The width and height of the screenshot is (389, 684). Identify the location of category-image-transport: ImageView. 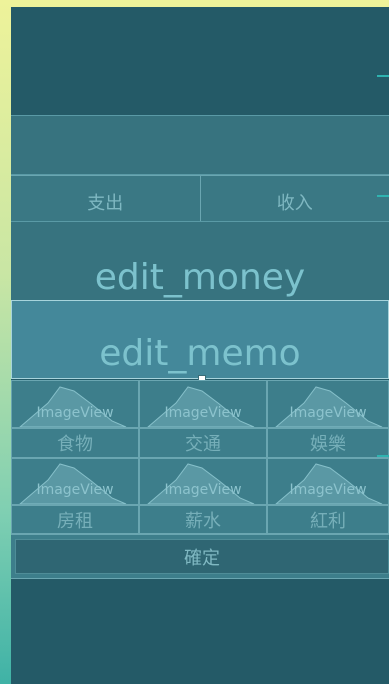
(203, 404).